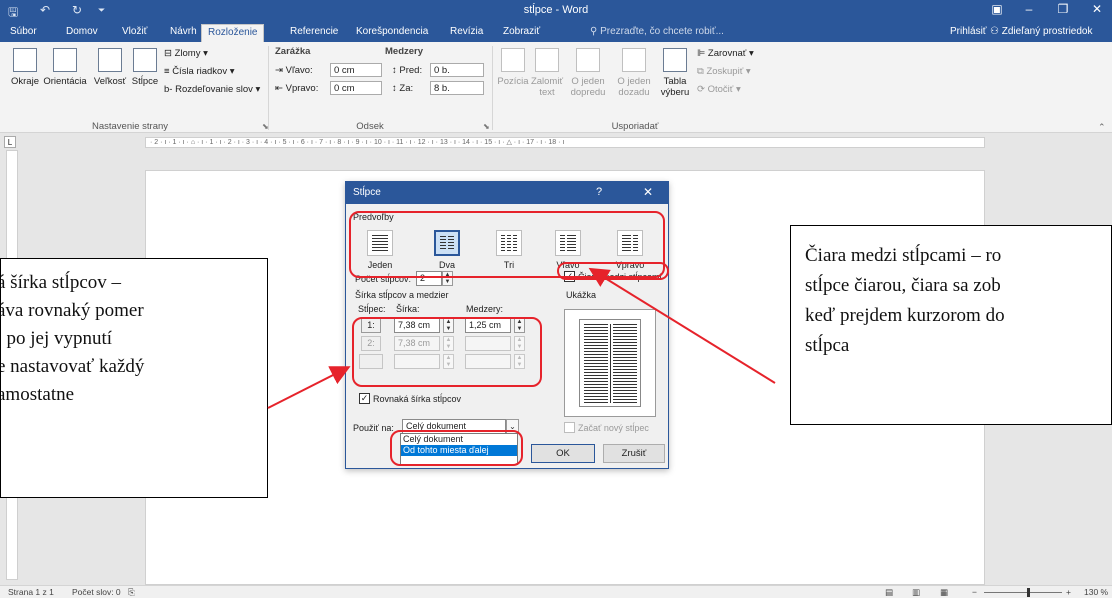 The image size is (1112, 598). Describe the element at coordinates (944, 592) in the screenshot. I see `web-layout-icon: ▦` at that location.